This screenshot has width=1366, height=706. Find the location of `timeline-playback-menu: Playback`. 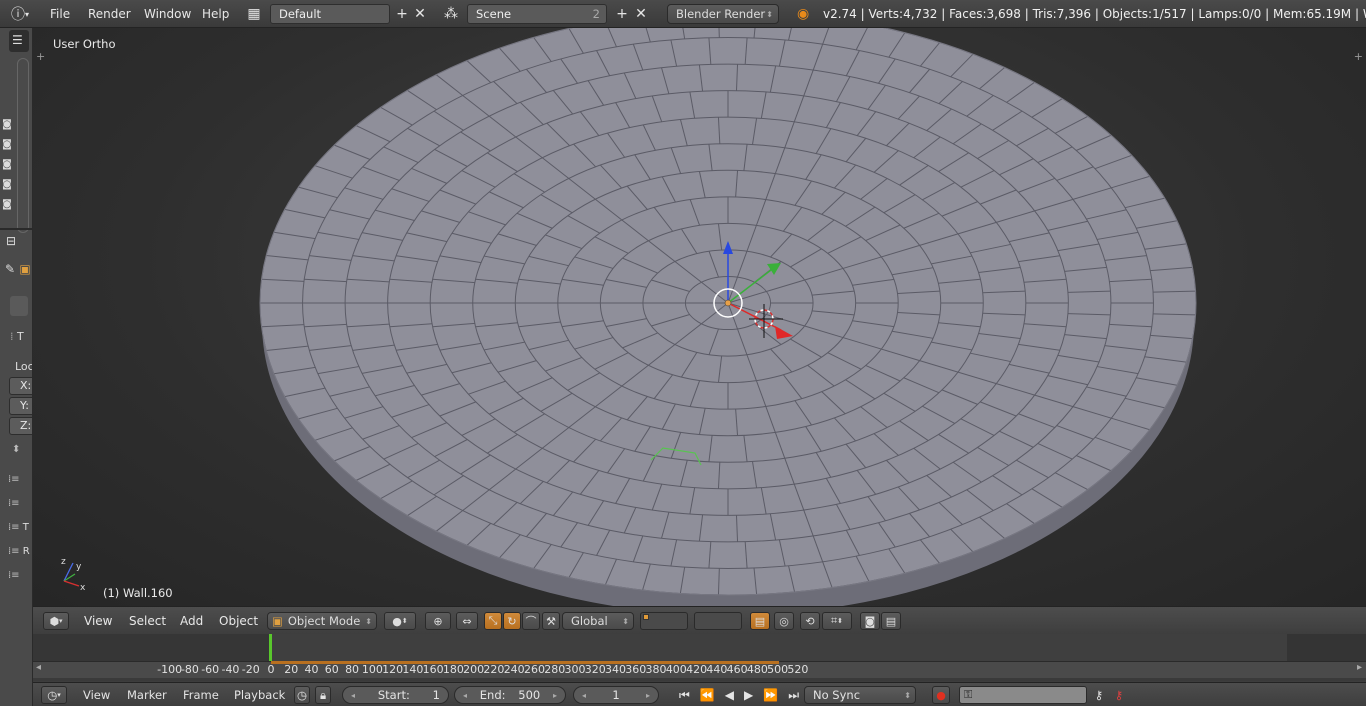

timeline-playback-menu: Playback is located at coordinates (259, 695).